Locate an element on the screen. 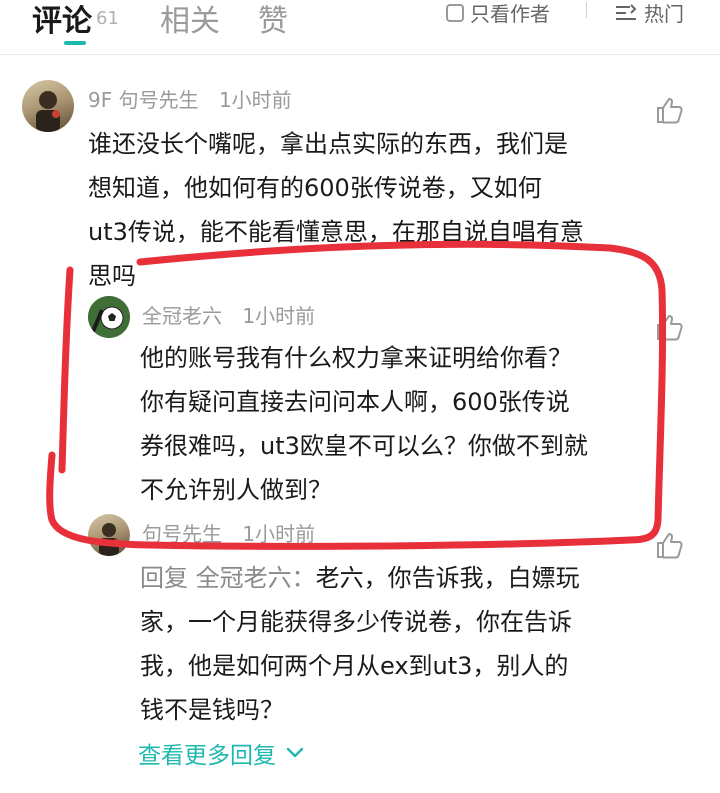 The height and width of the screenshot is (793, 720). filter-divider is located at coordinates (586, 10).